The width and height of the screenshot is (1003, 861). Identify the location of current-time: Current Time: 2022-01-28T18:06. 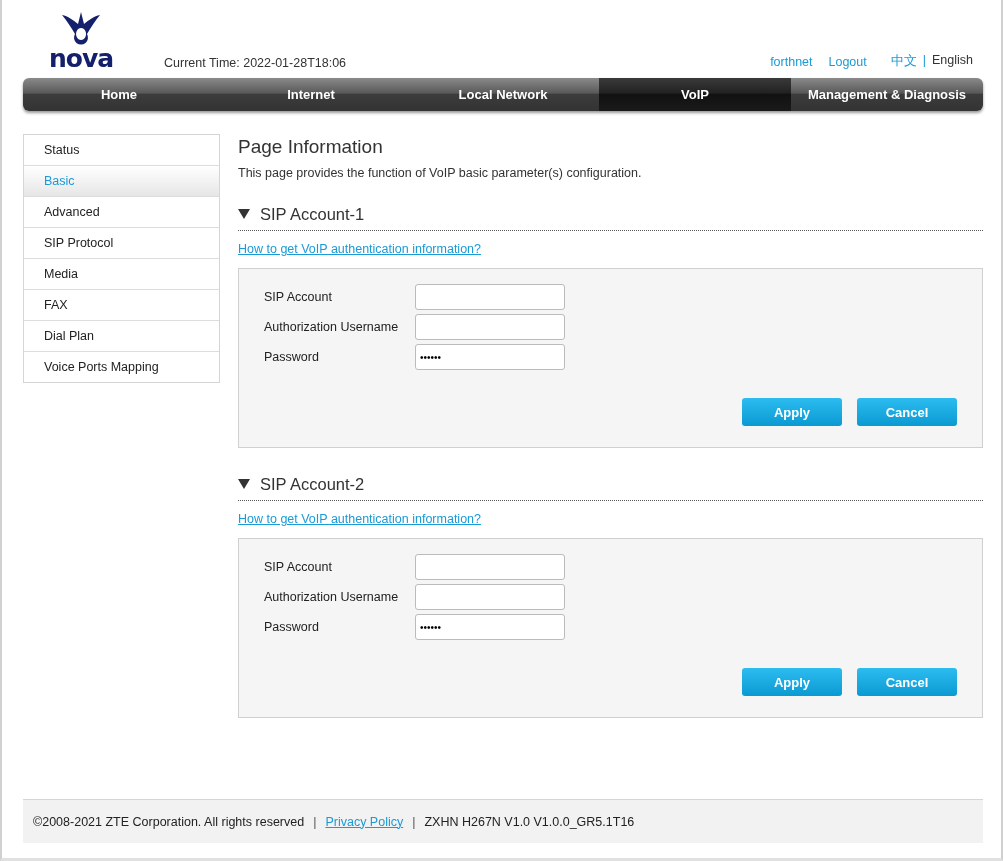
(255, 63).